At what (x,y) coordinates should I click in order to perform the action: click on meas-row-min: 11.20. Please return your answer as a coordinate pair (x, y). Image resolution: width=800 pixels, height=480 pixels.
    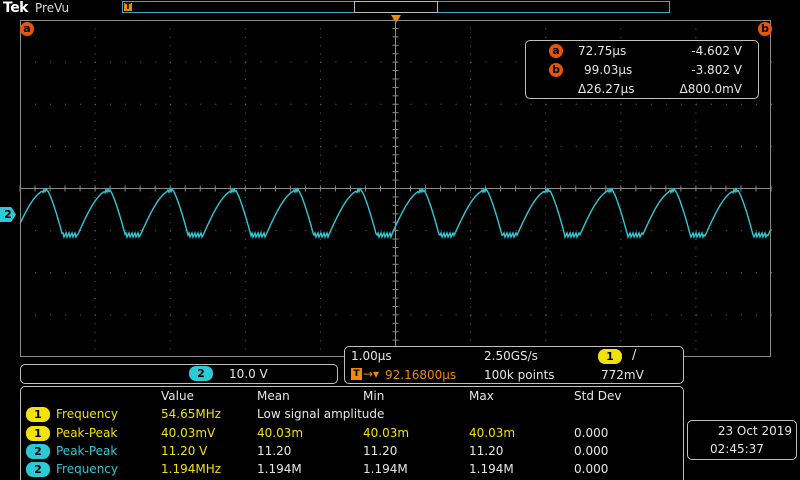
    Looking at the image, I should click on (380, 451).